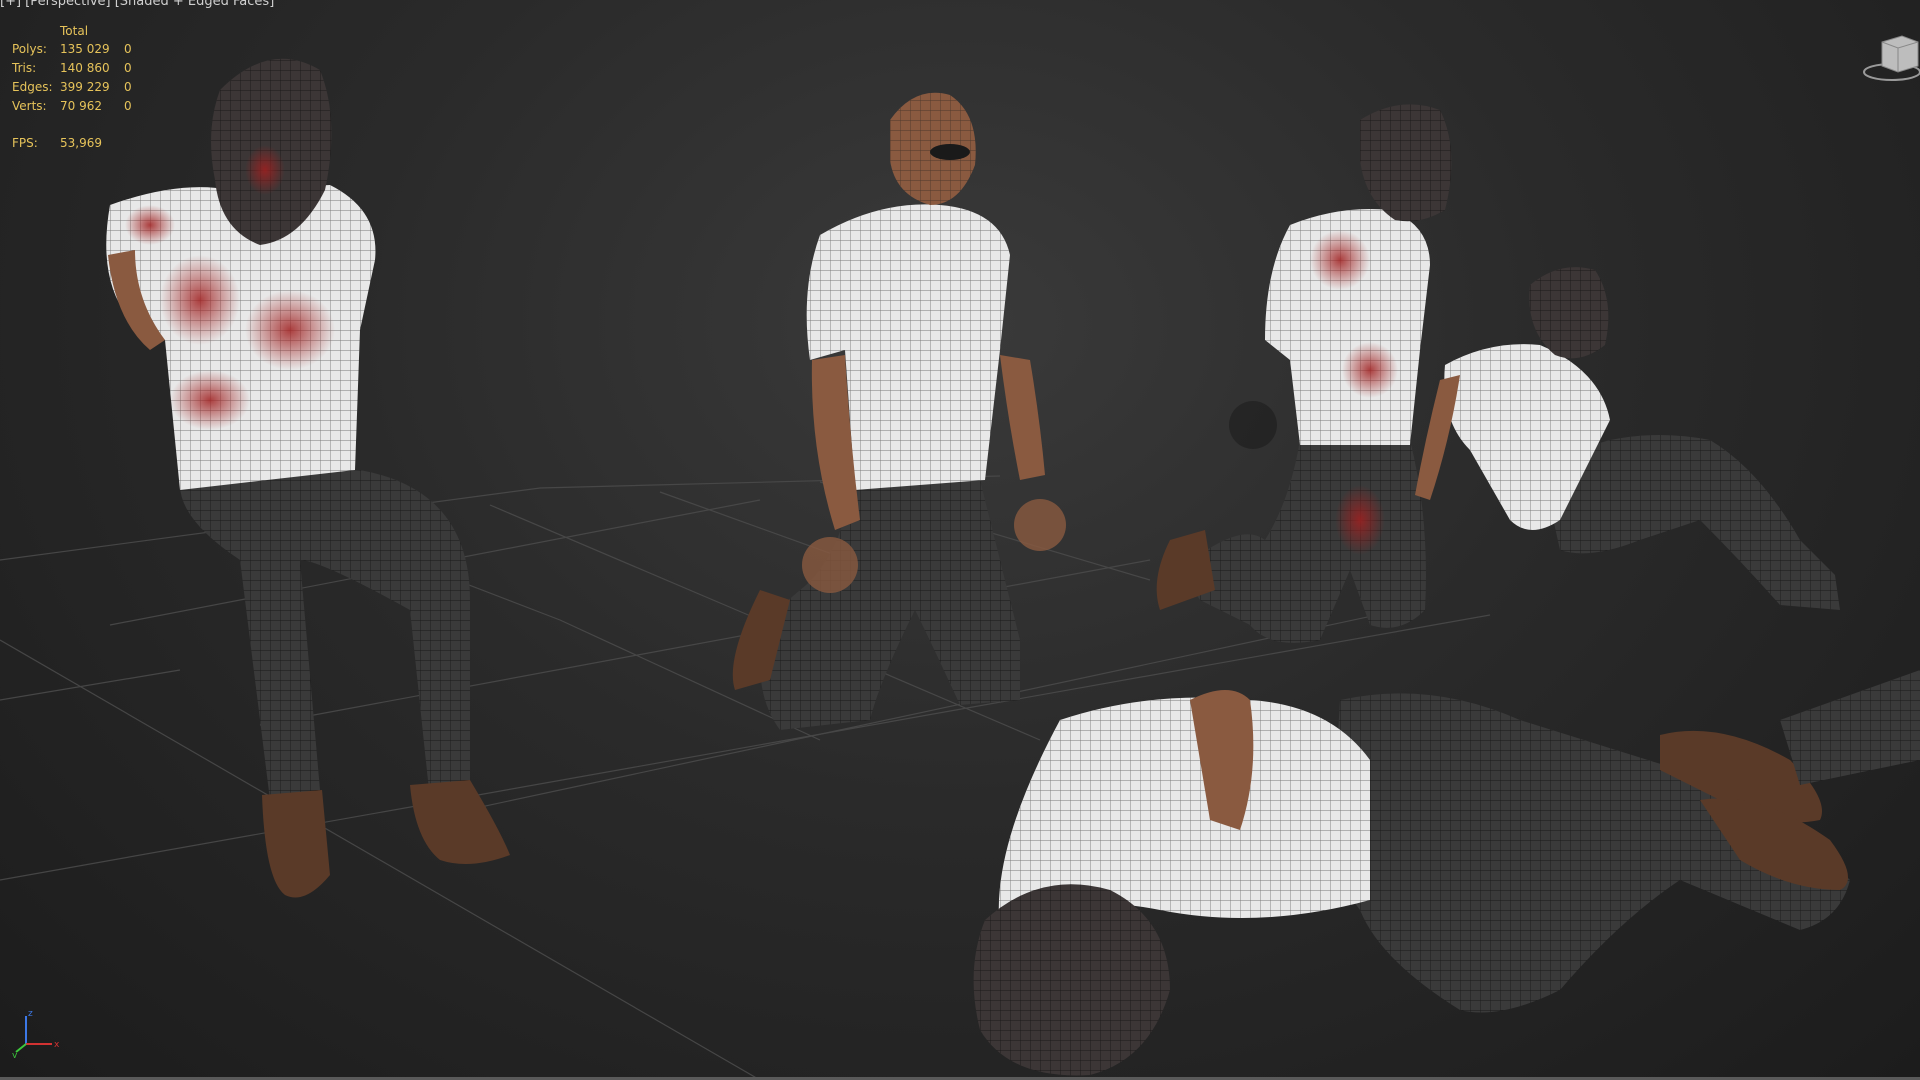 The image size is (1920, 1080). I want to click on reclined-hooded-figure, so click(1627, 438).